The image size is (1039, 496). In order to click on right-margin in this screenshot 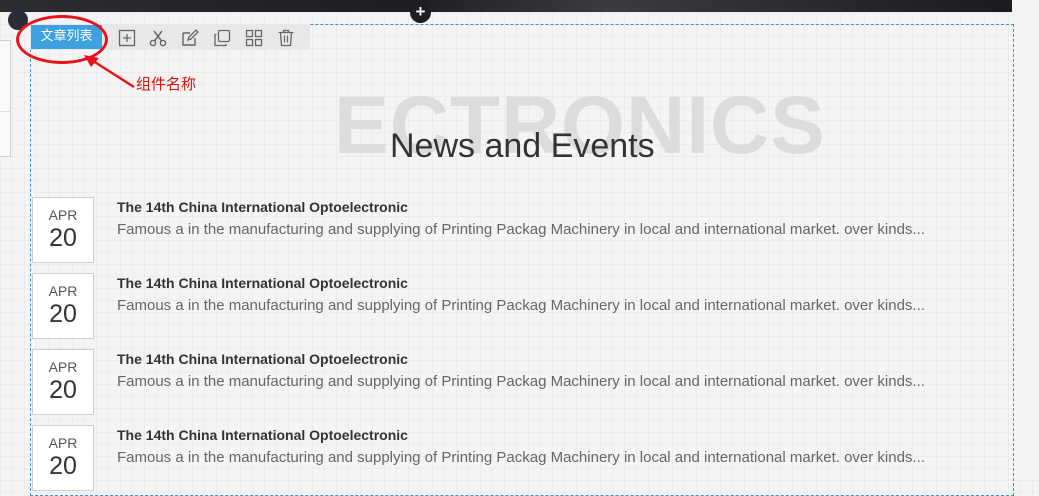, I will do `click(1025, 240)`.